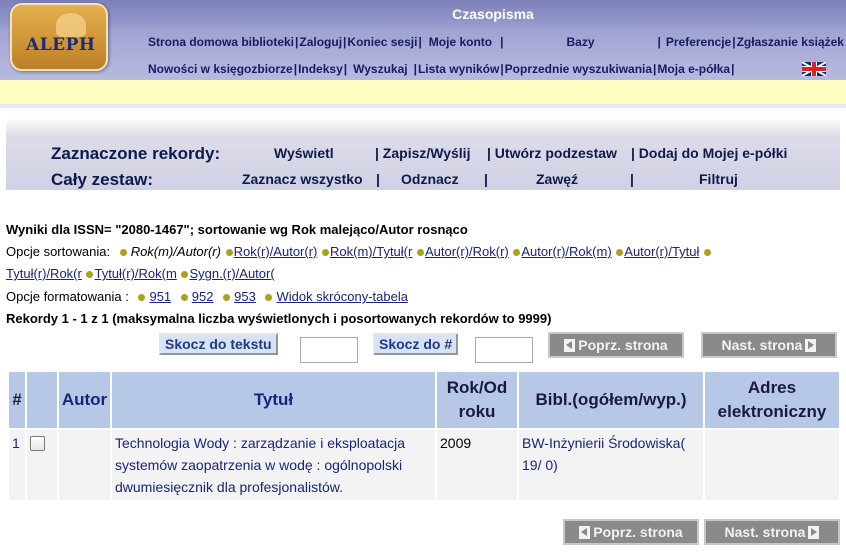 This screenshot has height=555, width=846. I want to click on format-option-952: 952, so click(203, 296).